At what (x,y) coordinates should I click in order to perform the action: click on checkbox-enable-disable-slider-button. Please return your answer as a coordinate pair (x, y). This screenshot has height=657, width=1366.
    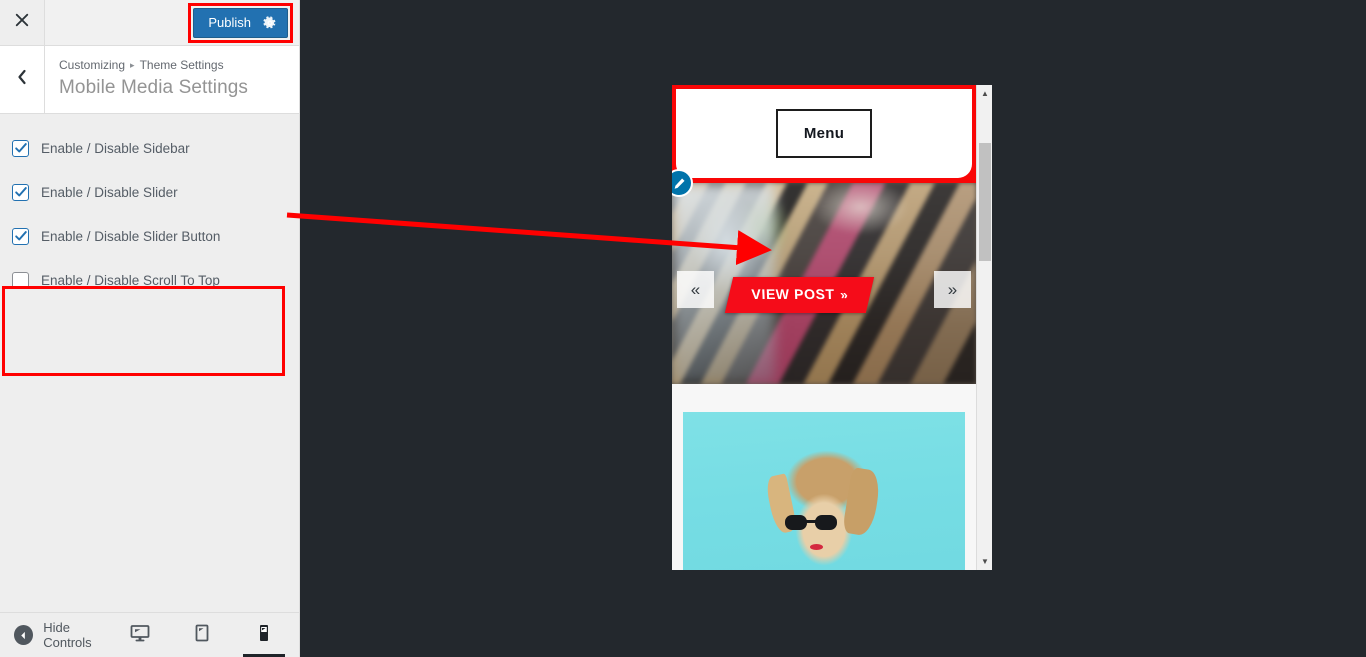
    Looking at the image, I should click on (20, 236).